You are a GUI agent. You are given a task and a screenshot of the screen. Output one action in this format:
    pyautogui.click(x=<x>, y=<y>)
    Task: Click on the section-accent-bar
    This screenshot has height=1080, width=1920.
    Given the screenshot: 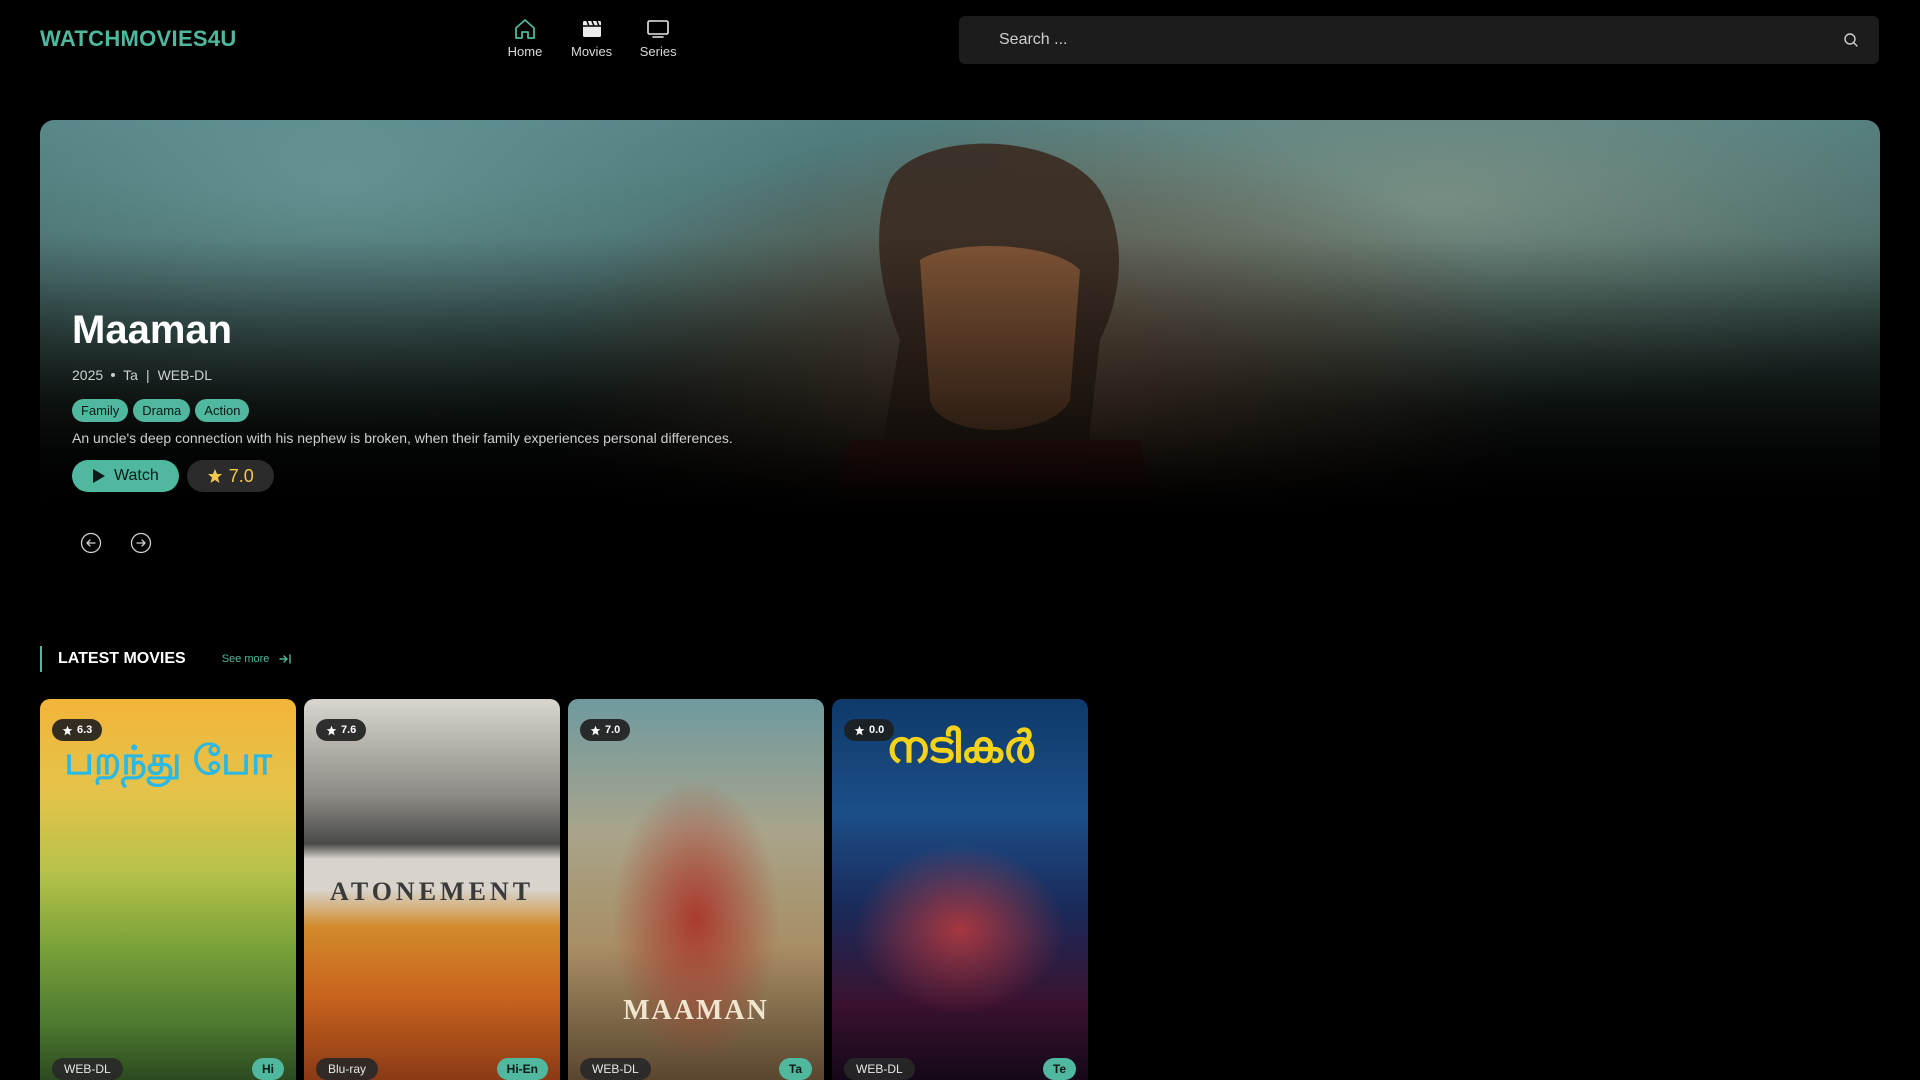 What is the action you would take?
    pyautogui.click(x=41, y=659)
    